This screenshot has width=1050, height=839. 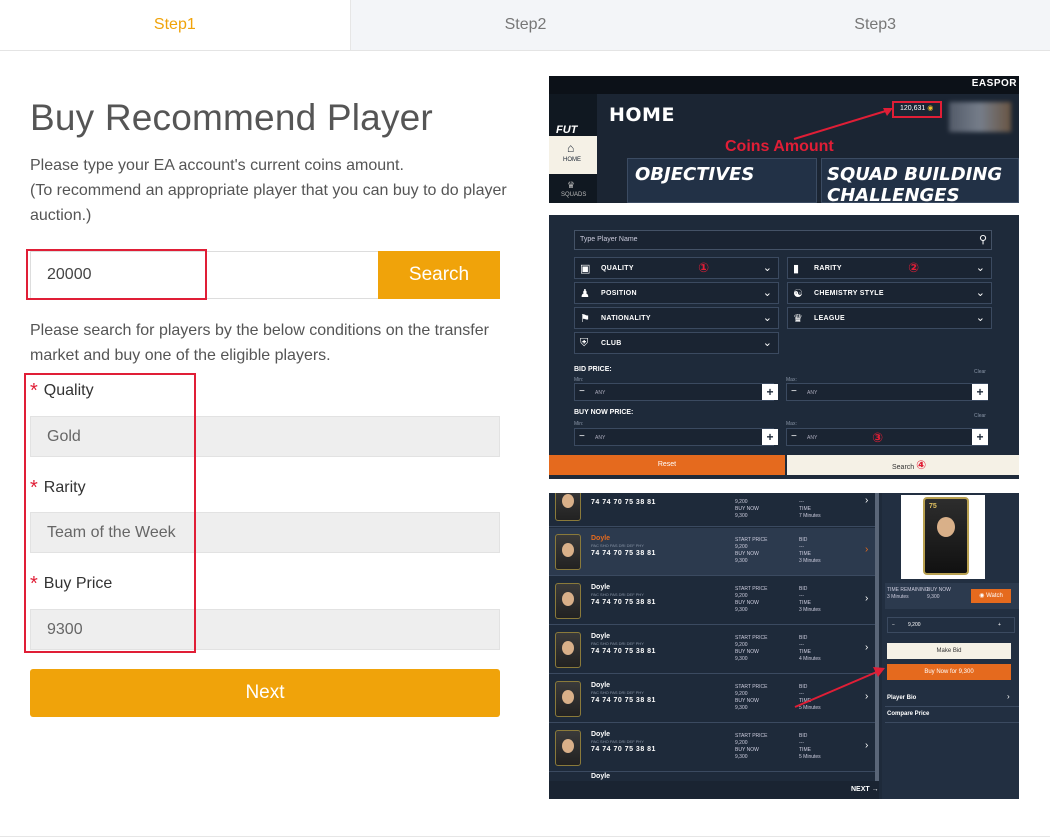 I want to click on sidebar-home-label: HOME, so click(x=572, y=160).